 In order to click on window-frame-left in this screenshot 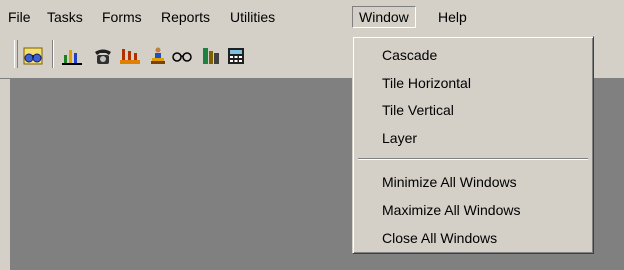, I will do `click(5, 174)`.